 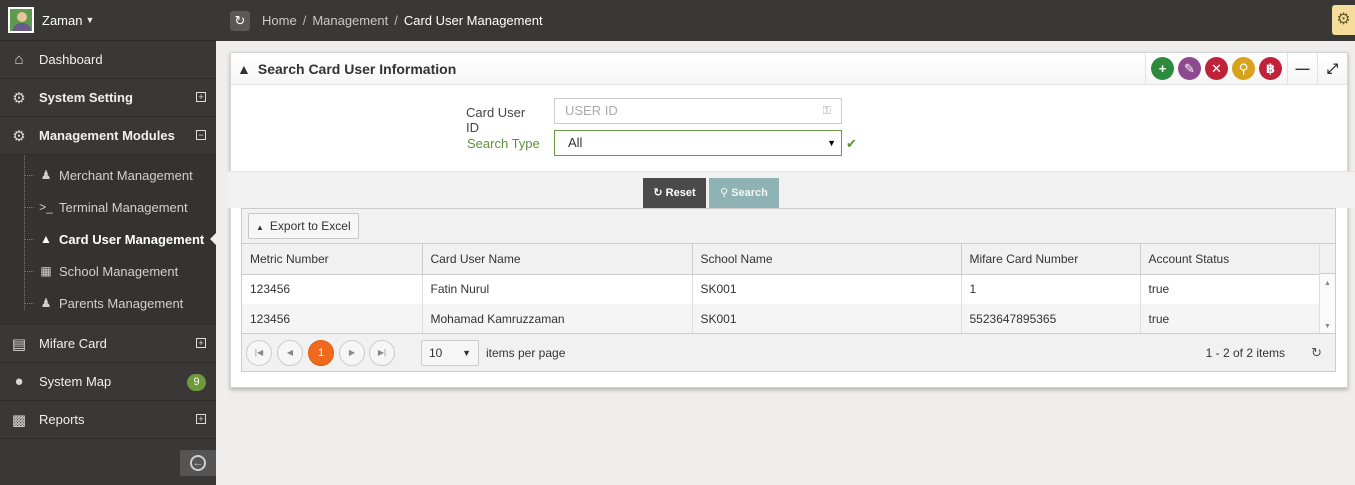 What do you see at coordinates (303, 226) in the screenshot?
I see `export-excel-button: ▲ Export to Excel` at bounding box center [303, 226].